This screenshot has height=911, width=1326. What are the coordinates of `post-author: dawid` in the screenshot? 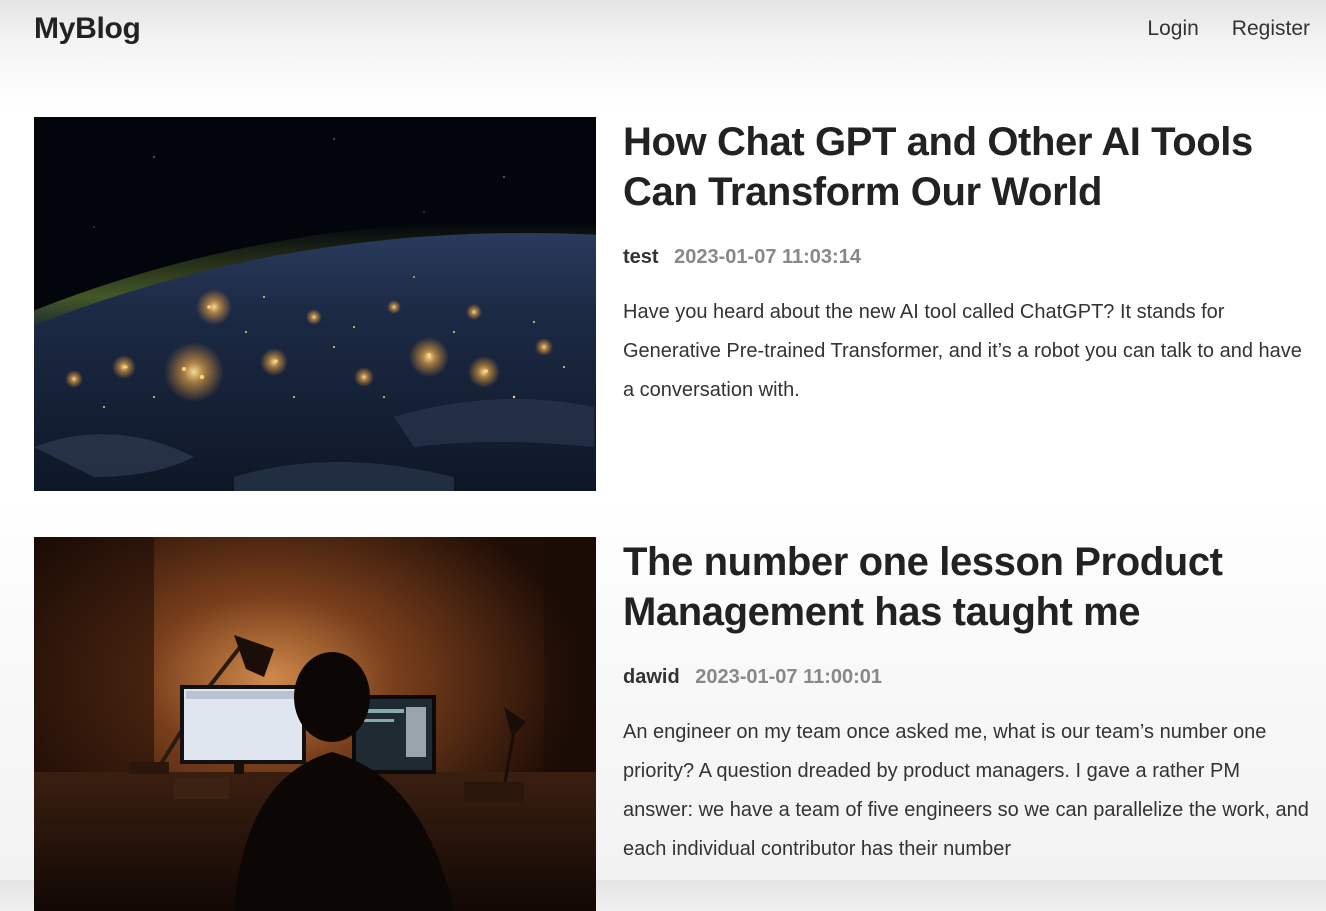 It's located at (651, 677).